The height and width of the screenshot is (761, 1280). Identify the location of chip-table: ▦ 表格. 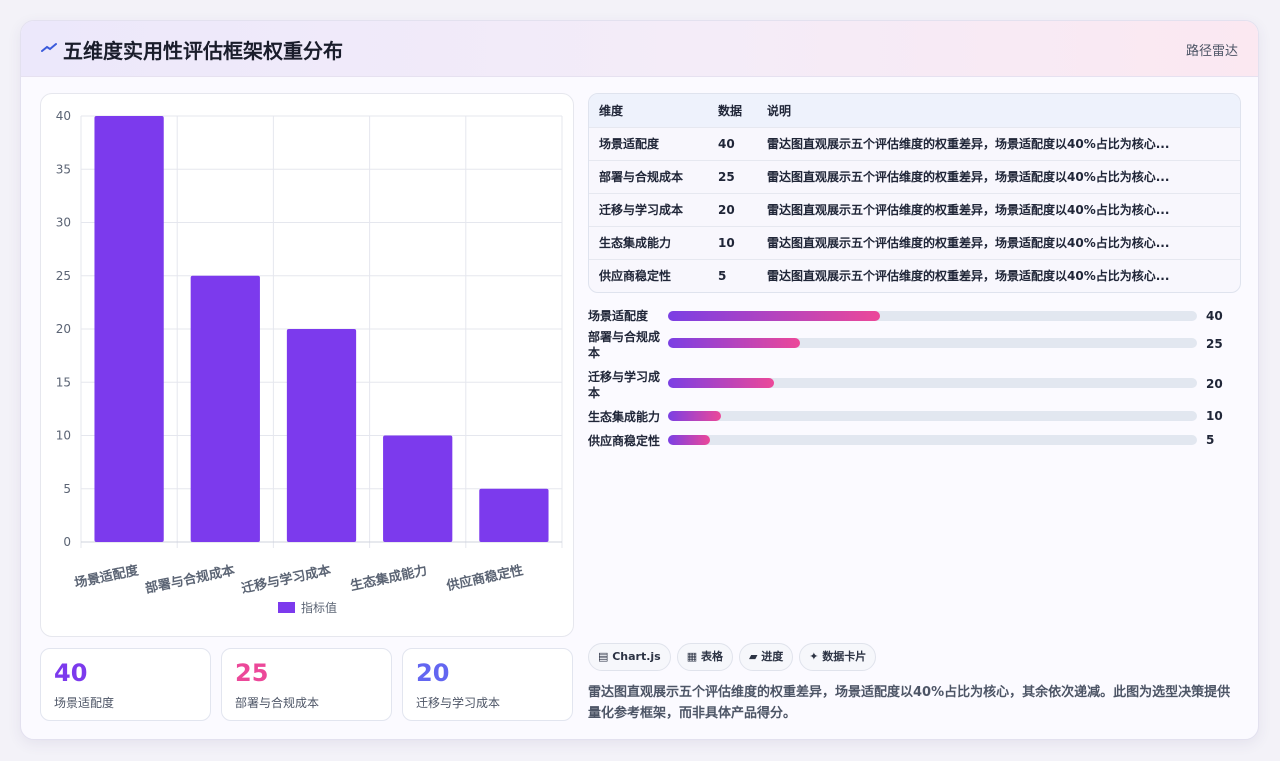
(704, 657).